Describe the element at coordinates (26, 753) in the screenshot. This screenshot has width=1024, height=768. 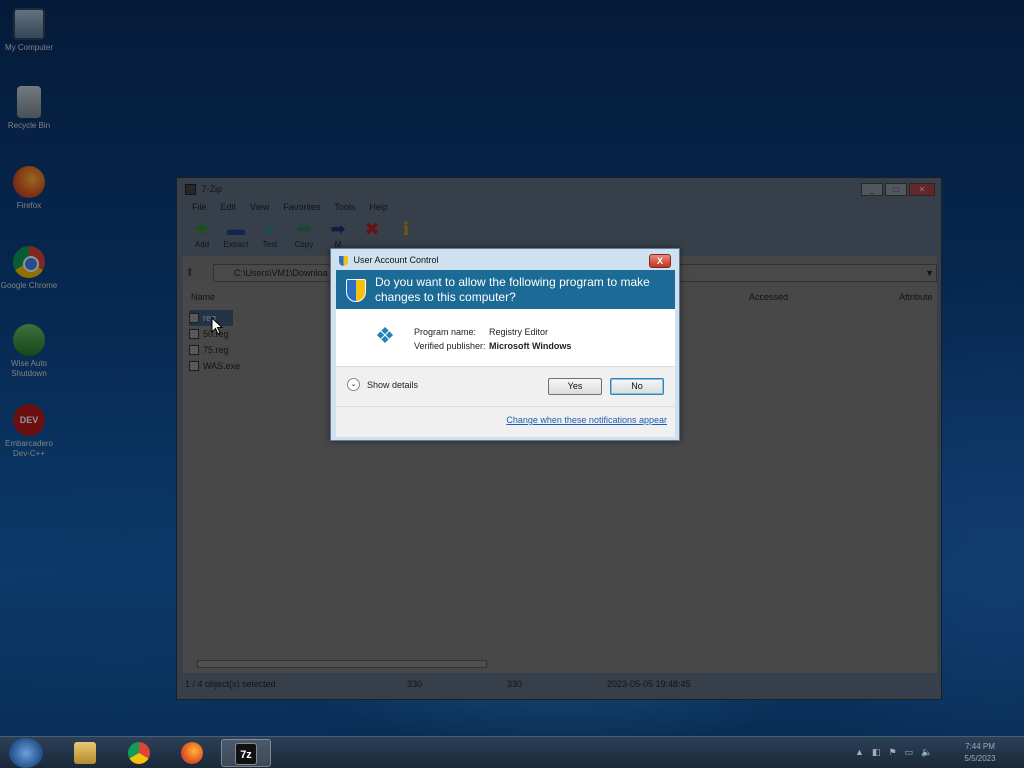
I see `start-button` at that location.